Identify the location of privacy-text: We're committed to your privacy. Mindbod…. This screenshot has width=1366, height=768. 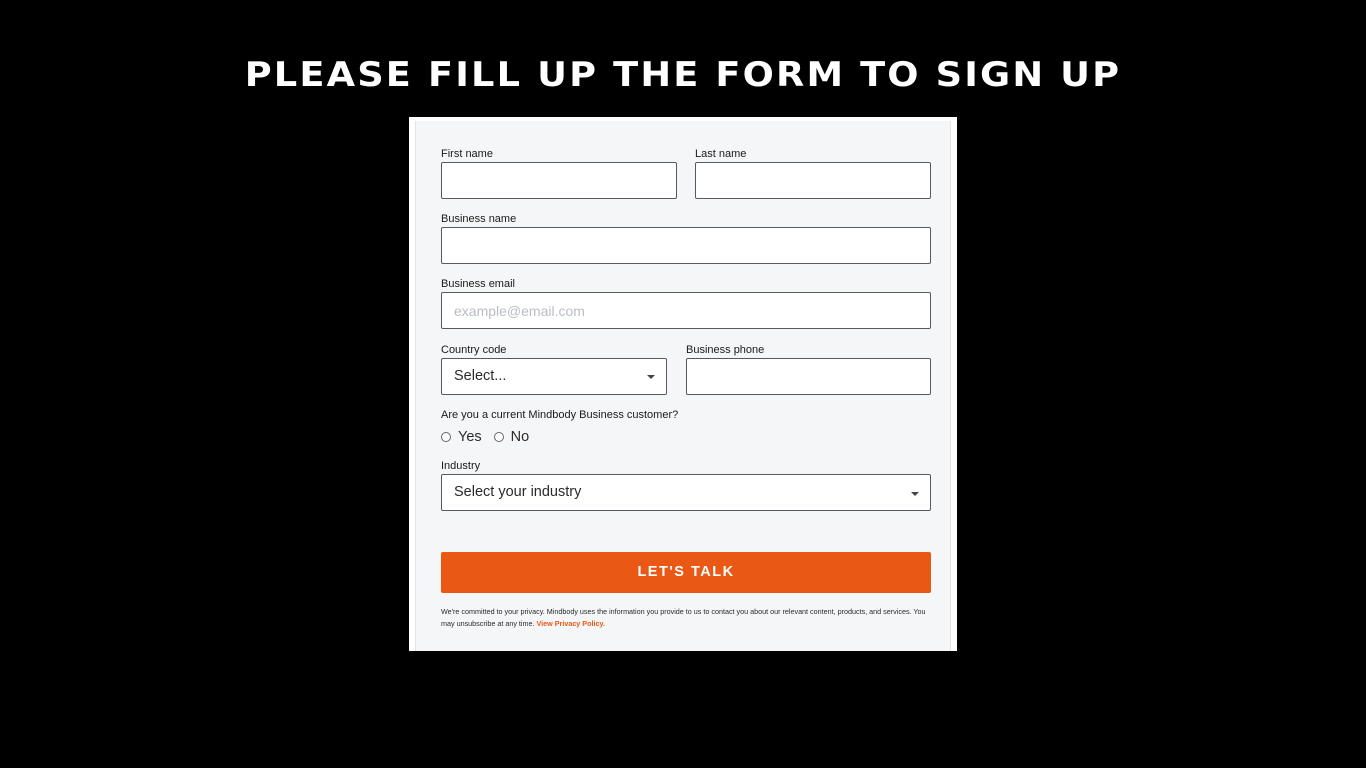
(683, 617).